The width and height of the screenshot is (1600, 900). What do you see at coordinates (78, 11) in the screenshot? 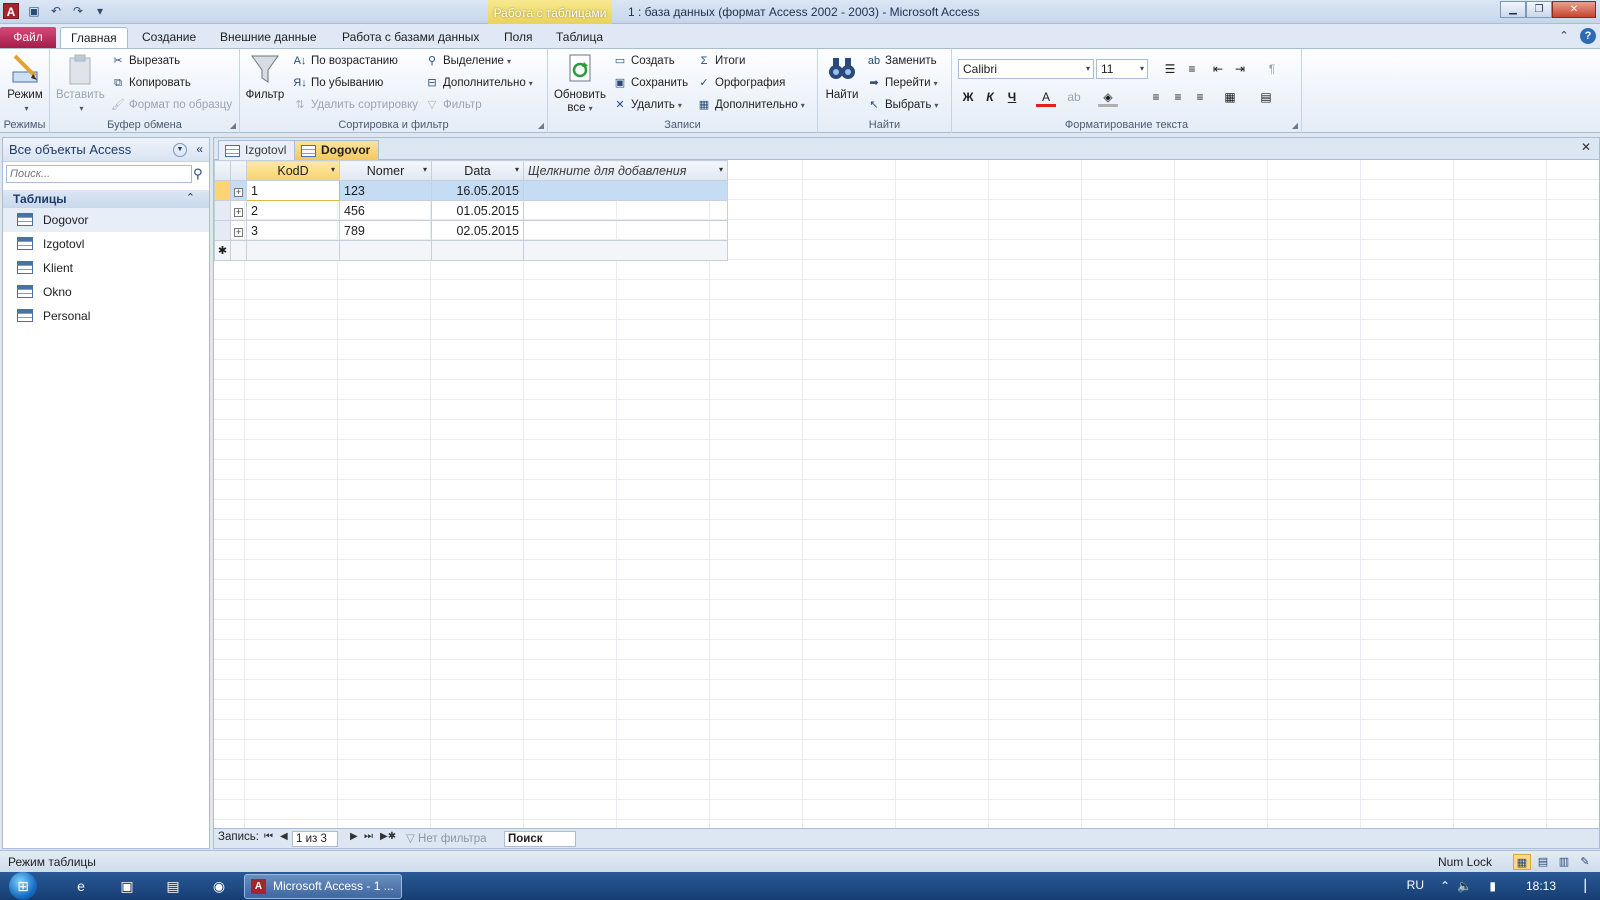
I see `redo-icon: ↷` at bounding box center [78, 11].